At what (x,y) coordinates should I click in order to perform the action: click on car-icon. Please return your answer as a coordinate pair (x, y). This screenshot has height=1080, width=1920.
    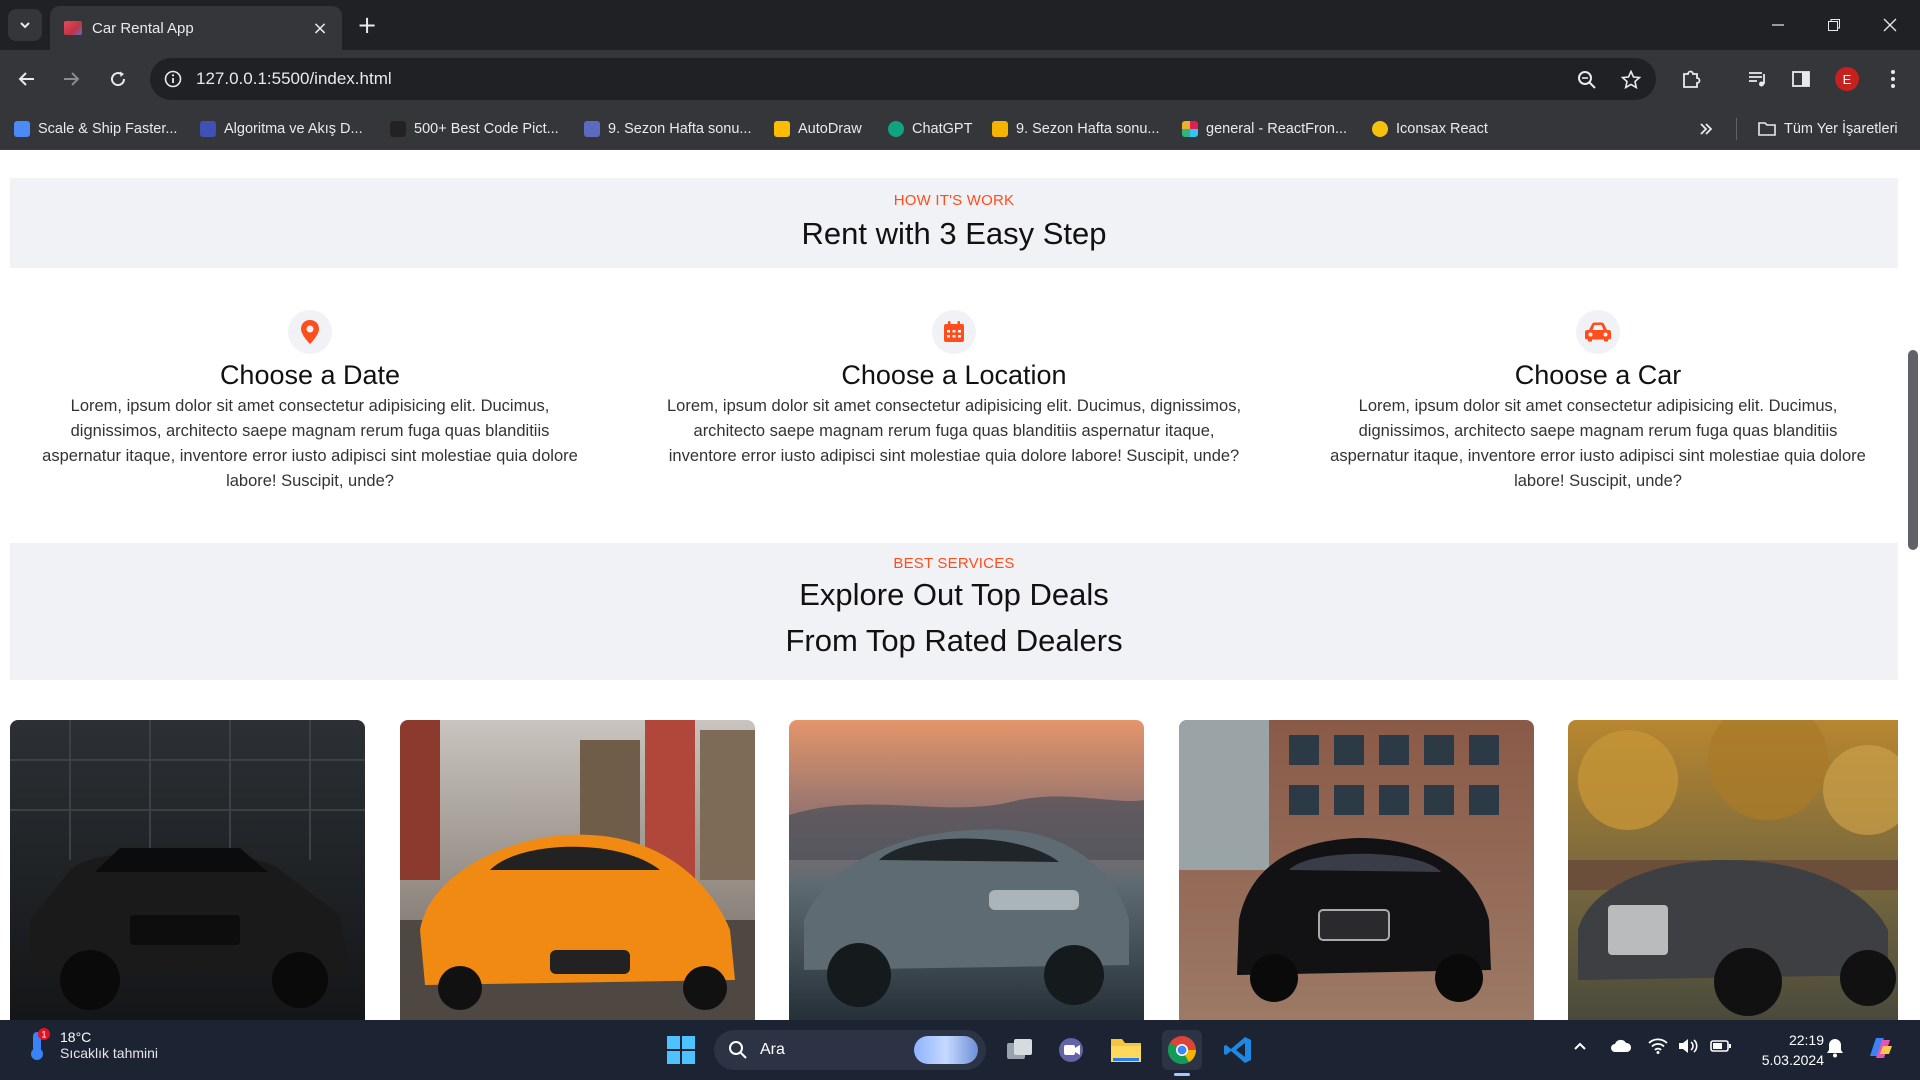
    Looking at the image, I should click on (1598, 332).